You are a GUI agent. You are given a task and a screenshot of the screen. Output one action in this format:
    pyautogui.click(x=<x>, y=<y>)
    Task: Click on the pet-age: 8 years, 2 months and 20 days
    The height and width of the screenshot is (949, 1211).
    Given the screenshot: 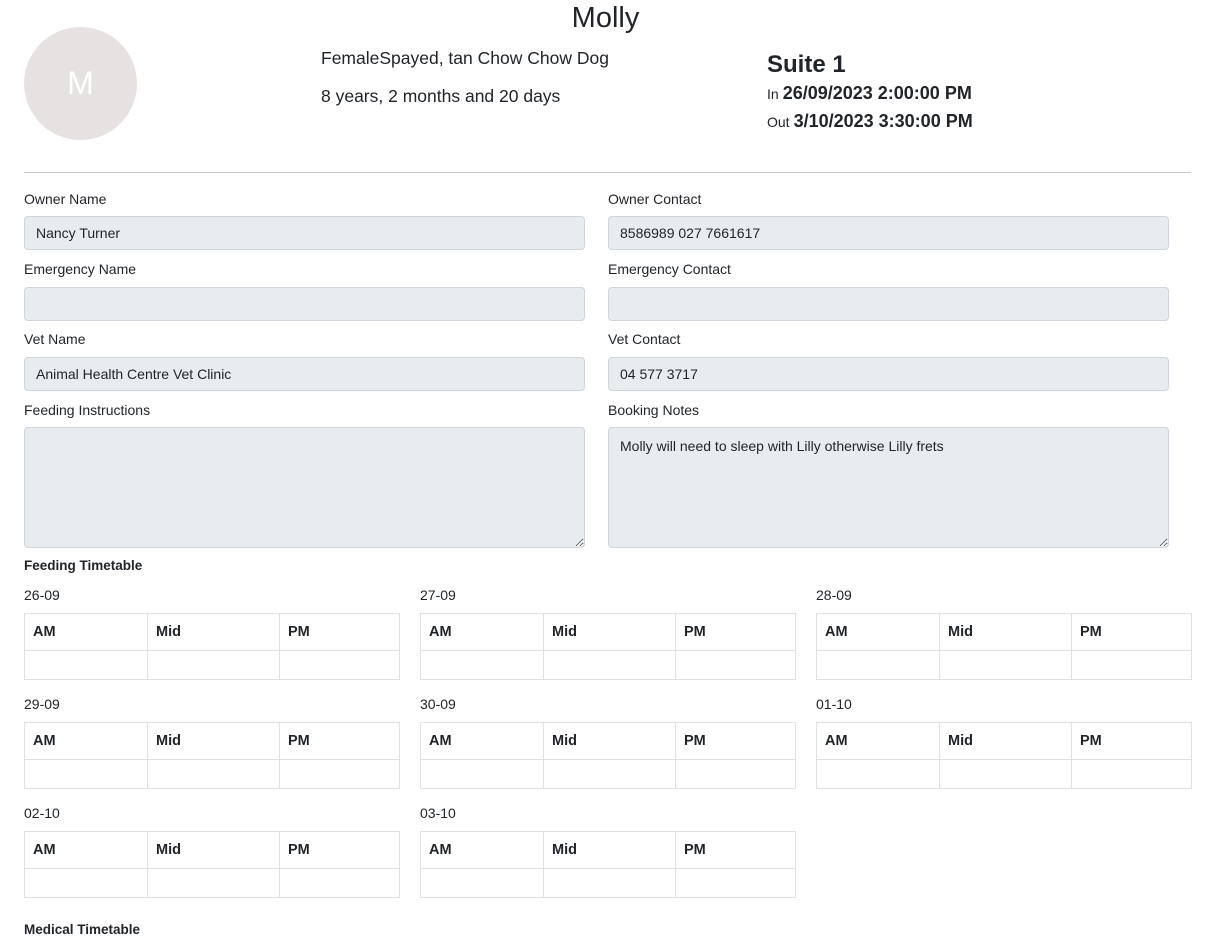 What is the action you would take?
    pyautogui.click(x=441, y=96)
    